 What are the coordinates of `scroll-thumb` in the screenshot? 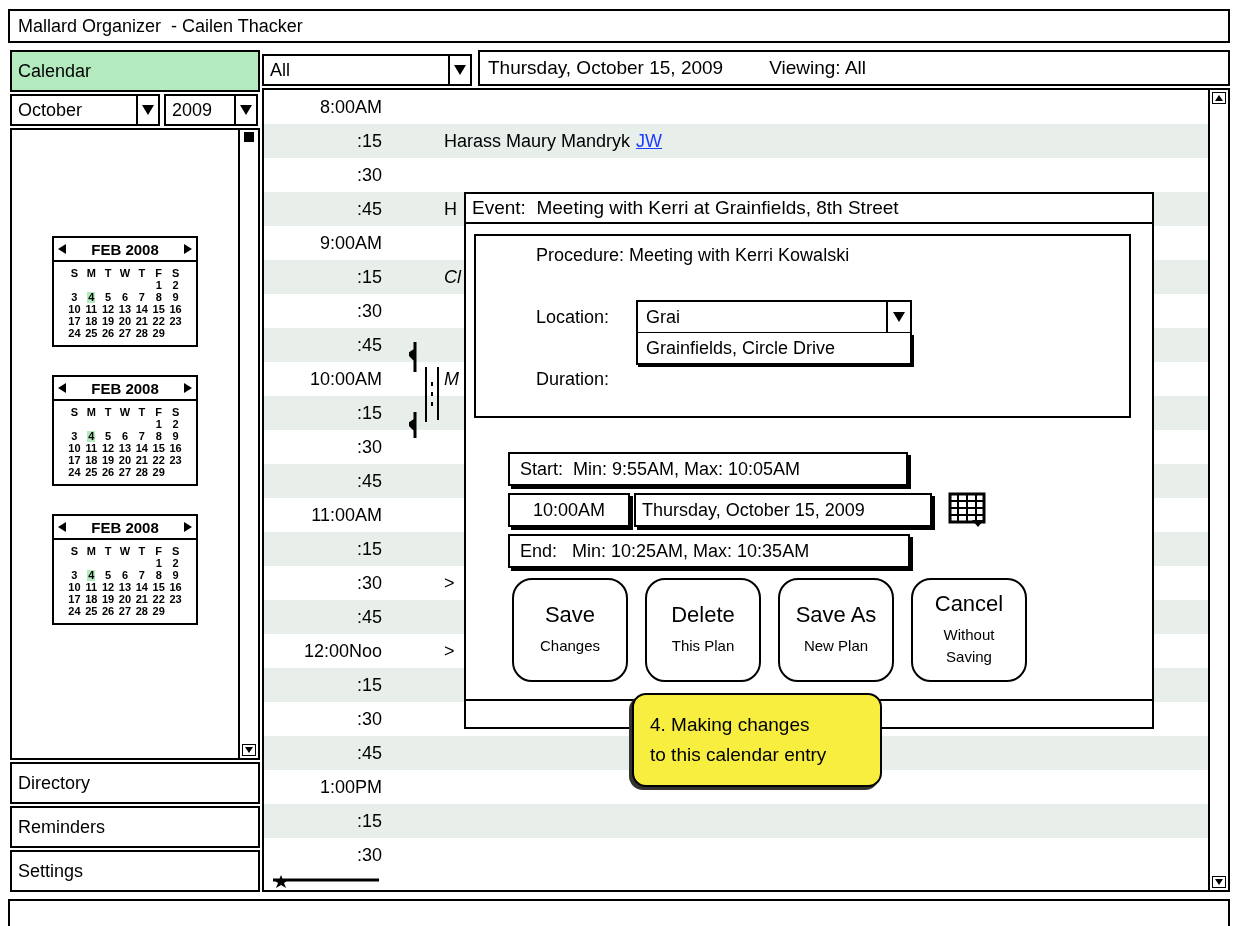 It's located at (249, 137).